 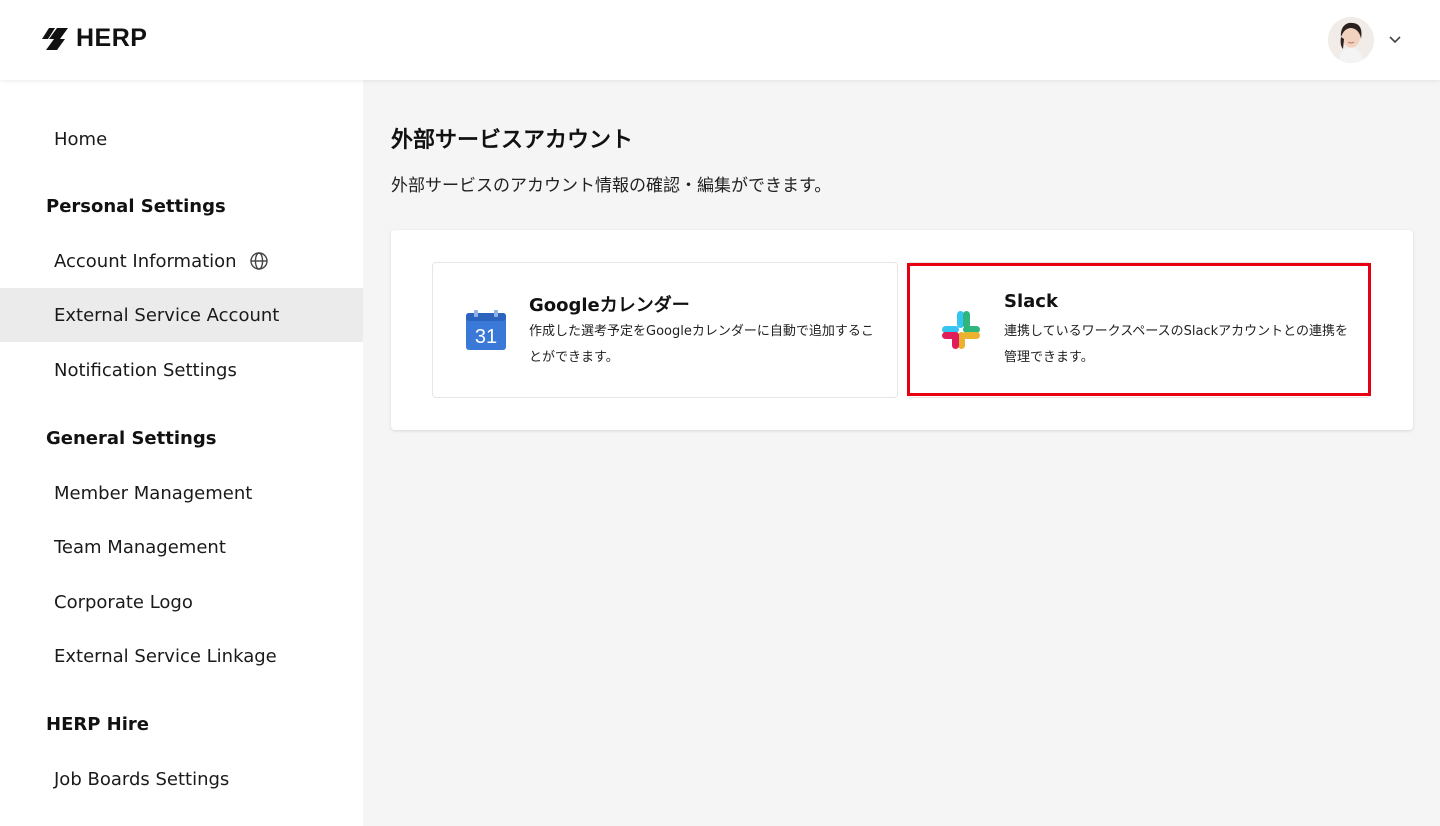 I want to click on sidebar-item-label: Account Information, so click(x=145, y=261).